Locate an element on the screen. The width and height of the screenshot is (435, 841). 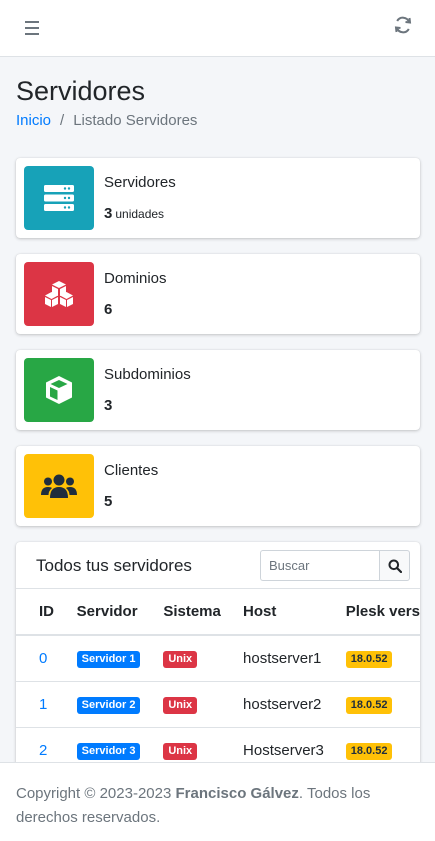
users-icon is located at coordinates (59, 486).